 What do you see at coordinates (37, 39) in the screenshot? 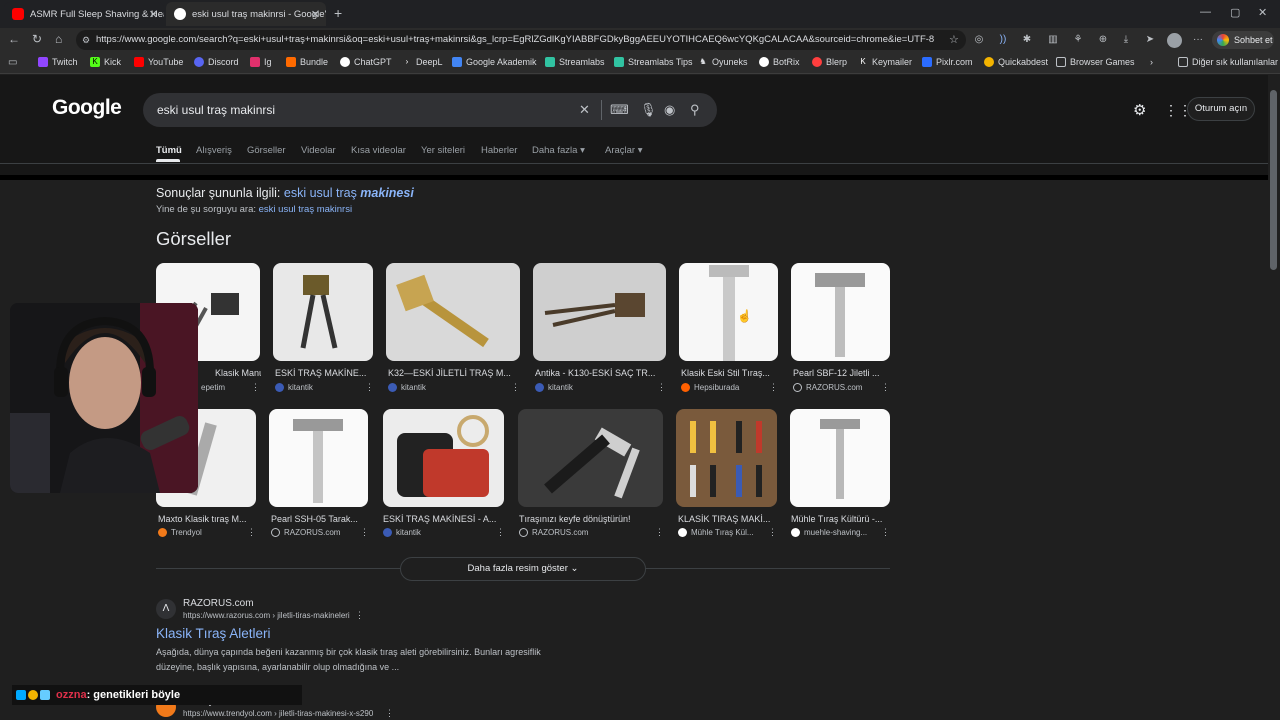
I see `reload-icon: ↻` at bounding box center [37, 39].